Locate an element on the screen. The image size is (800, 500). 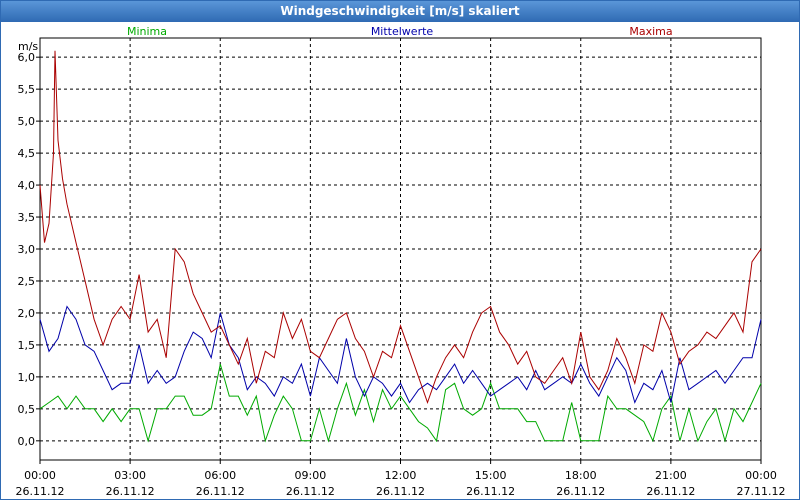
y-tick-label: 2,0 is located at coordinates (27, 313).